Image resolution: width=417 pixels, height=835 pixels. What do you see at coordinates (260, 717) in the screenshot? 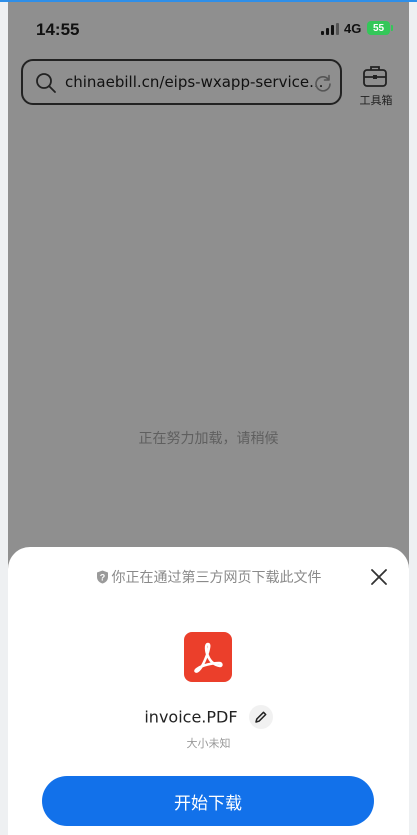
I see `edit-icon` at bounding box center [260, 717].